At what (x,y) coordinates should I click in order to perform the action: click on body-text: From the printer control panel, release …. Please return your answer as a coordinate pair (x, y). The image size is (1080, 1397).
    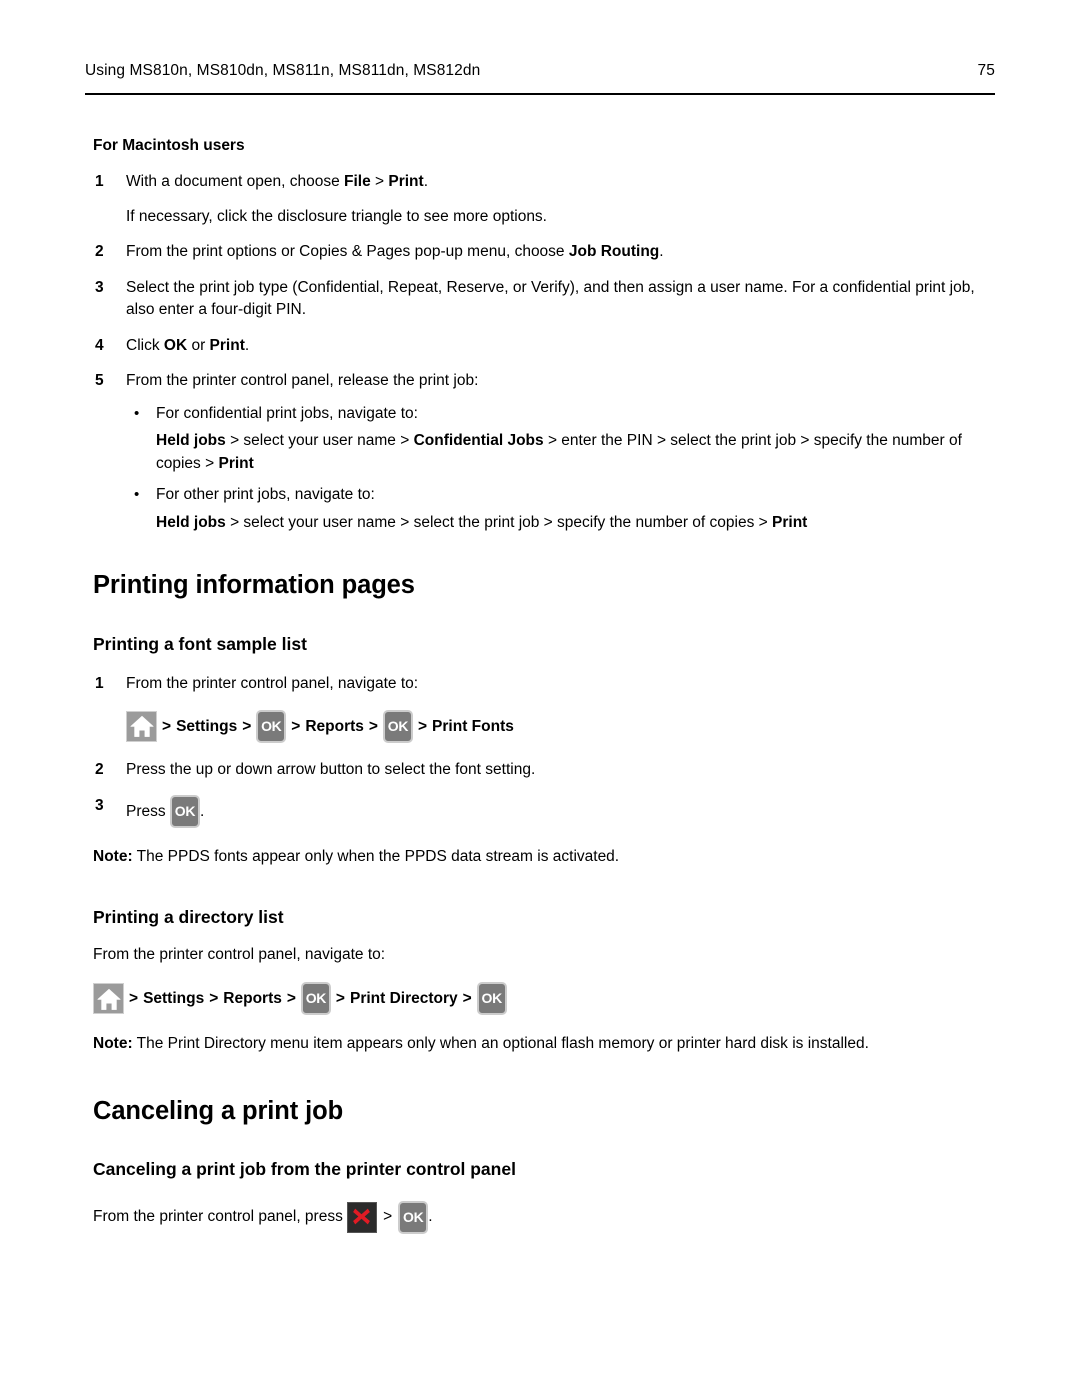
    Looking at the image, I should click on (302, 381).